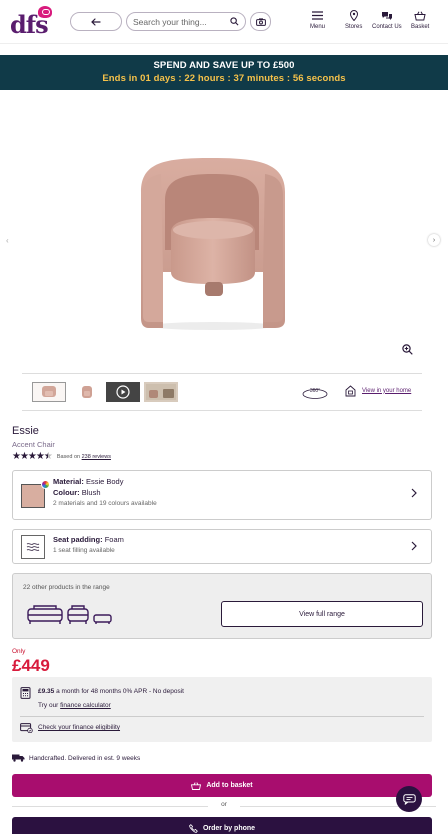 The height and width of the screenshot is (834, 448). I want to click on thumbnail-lifestyle, so click(161, 392).